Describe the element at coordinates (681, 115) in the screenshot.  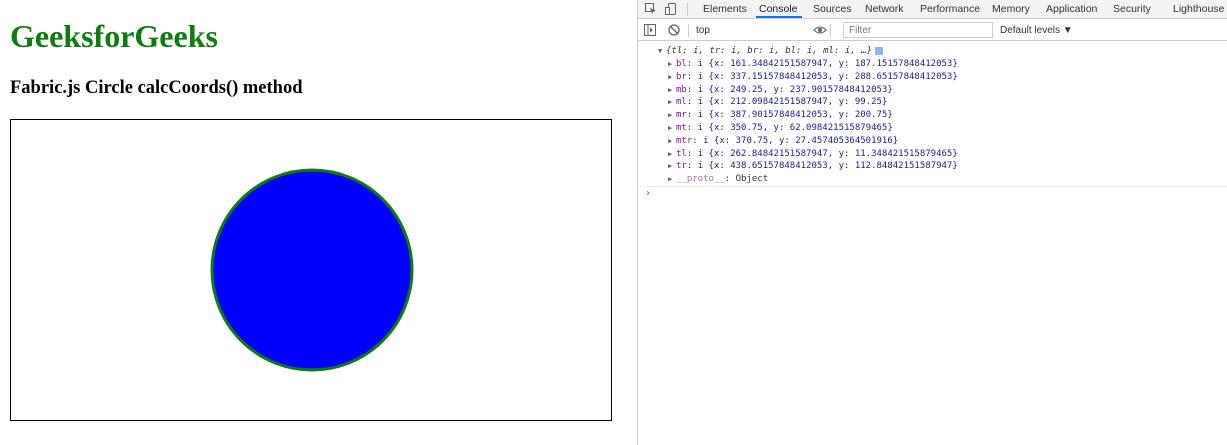
I see `property-key: mr` at that location.